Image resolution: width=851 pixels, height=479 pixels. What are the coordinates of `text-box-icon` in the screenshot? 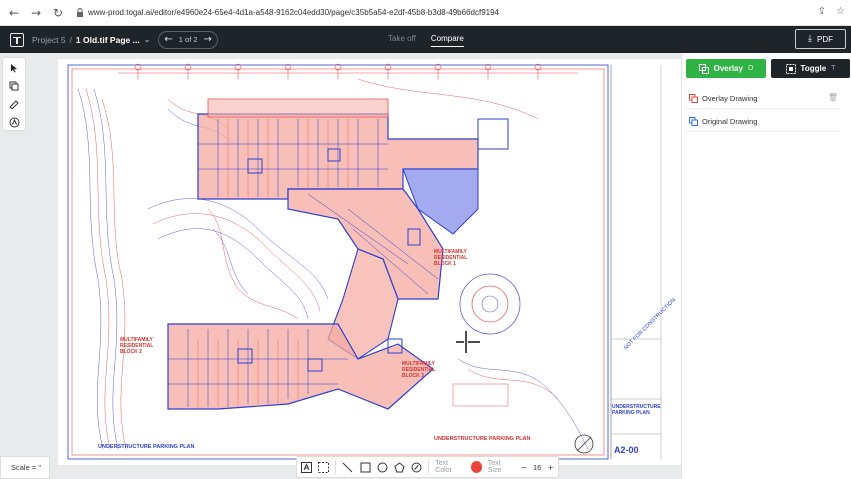 It's located at (307, 467).